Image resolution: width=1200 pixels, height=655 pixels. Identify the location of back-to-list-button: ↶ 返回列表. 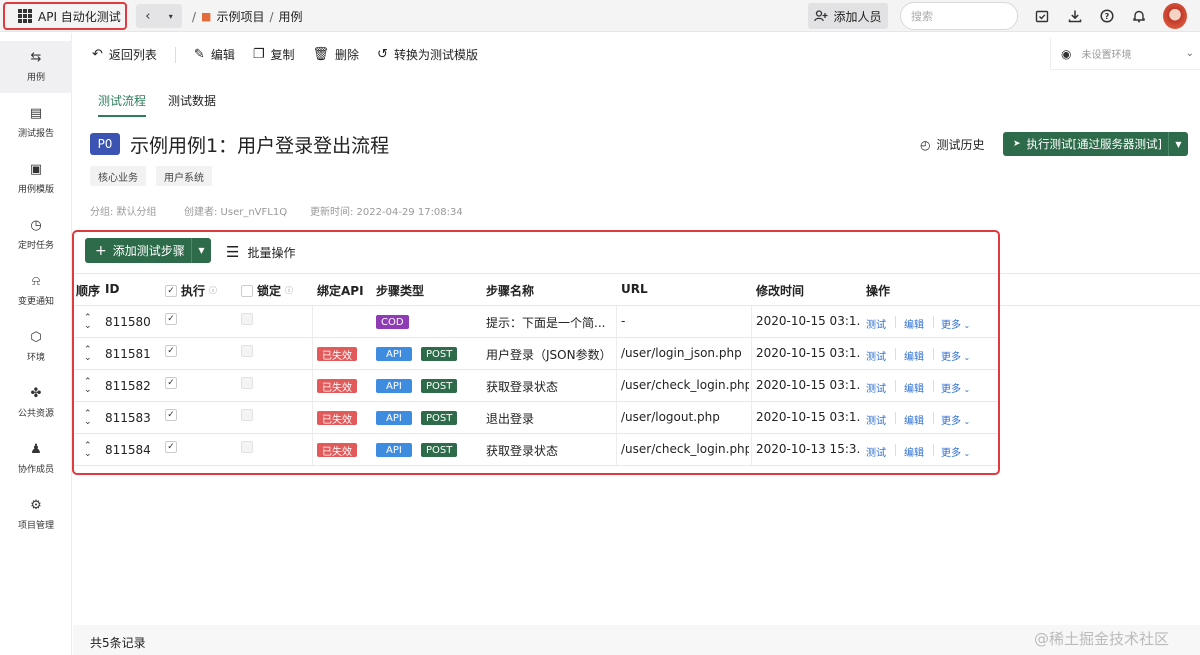
(124, 54).